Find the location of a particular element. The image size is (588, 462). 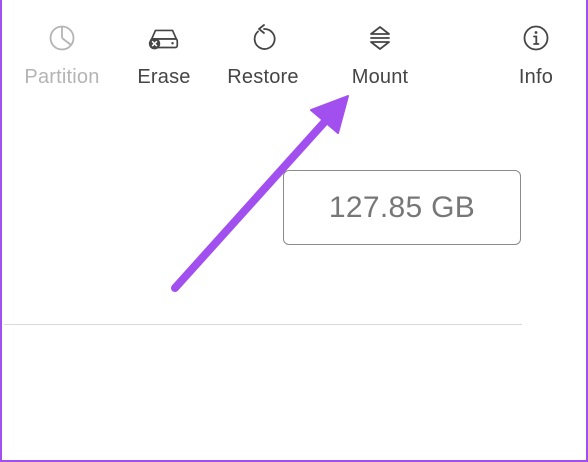

toolbar-info-button: Info is located at coordinates (536, 54).